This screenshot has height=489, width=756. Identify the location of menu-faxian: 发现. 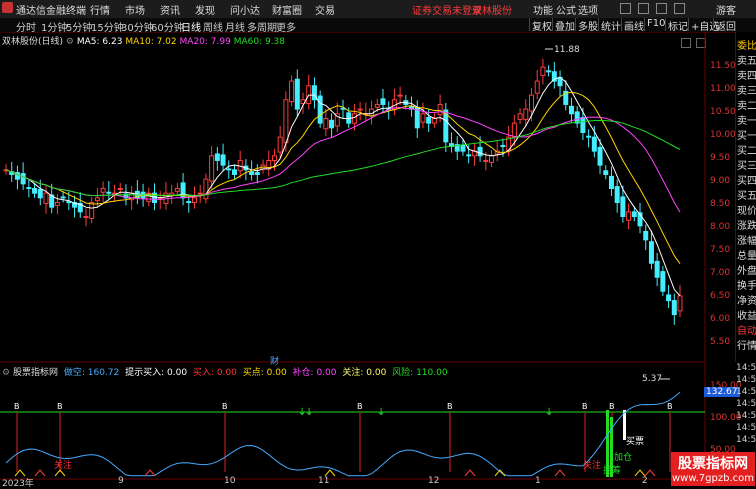
(205, 9).